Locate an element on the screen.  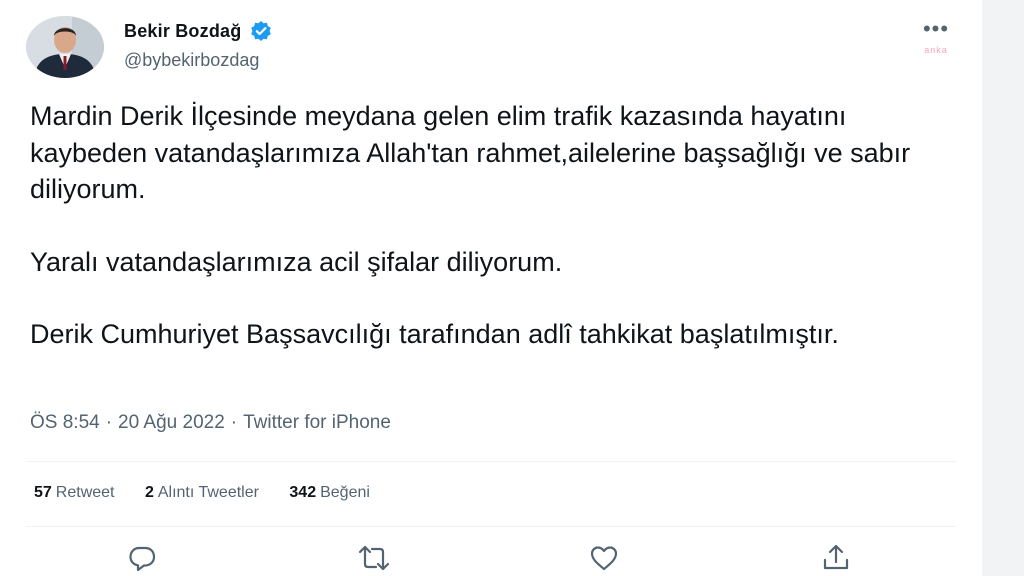
retweet-count-link: 57 Retweet is located at coordinates (74, 493).